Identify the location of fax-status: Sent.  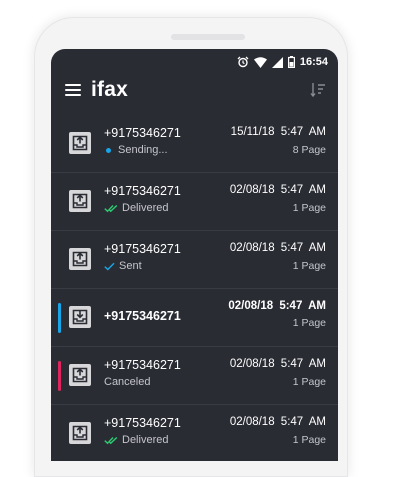
(123, 266).